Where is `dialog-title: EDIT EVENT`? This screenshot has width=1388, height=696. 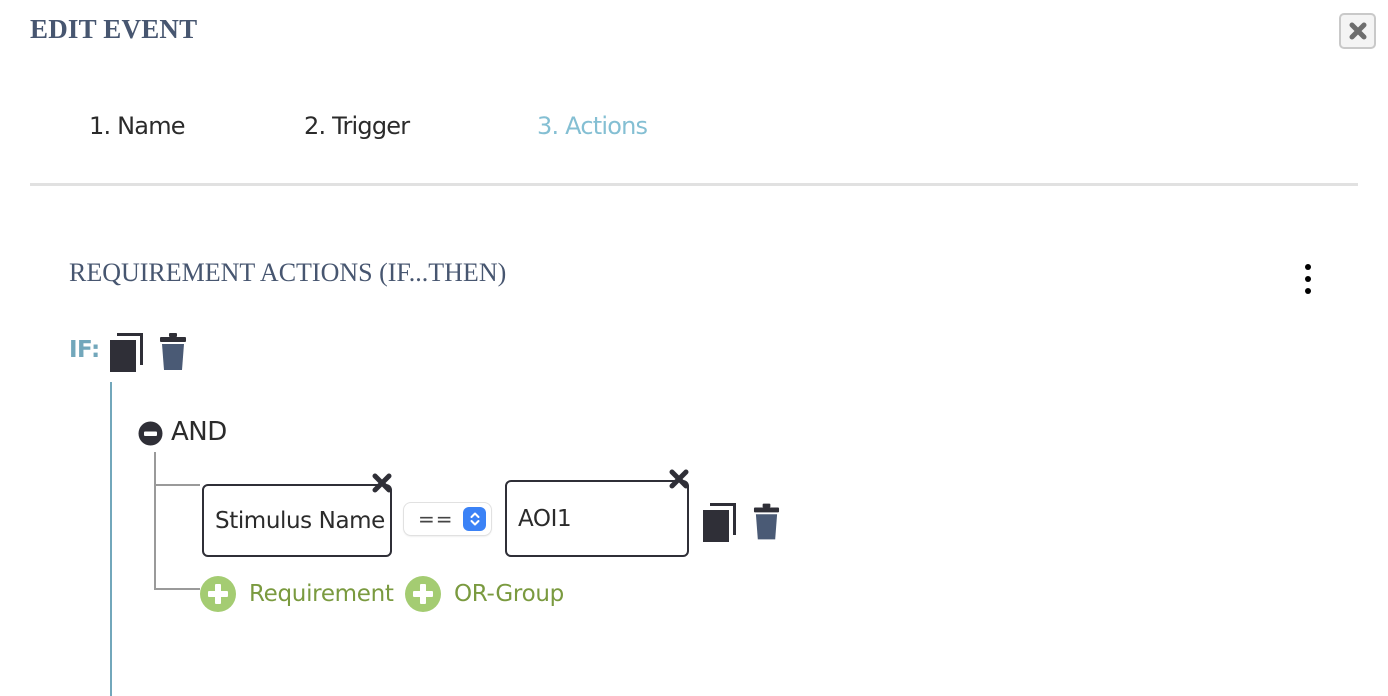 dialog-title: EDIT EVENT is located at coordinates (114, 29).